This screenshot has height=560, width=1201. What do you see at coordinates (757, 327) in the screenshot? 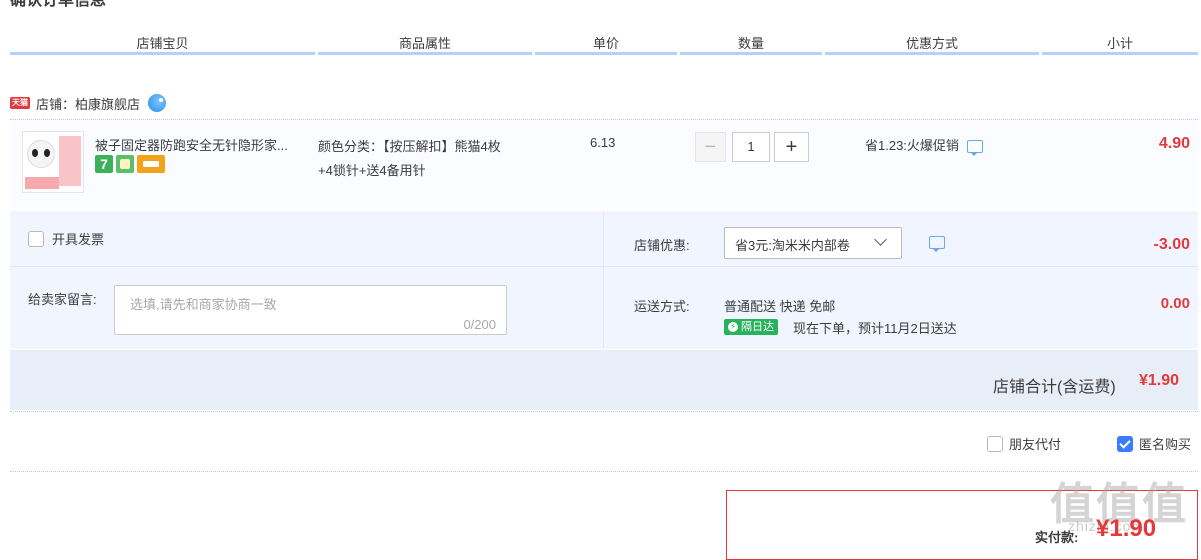
I see `nextday-label: 隔日达` at bounding box center [757, 327].